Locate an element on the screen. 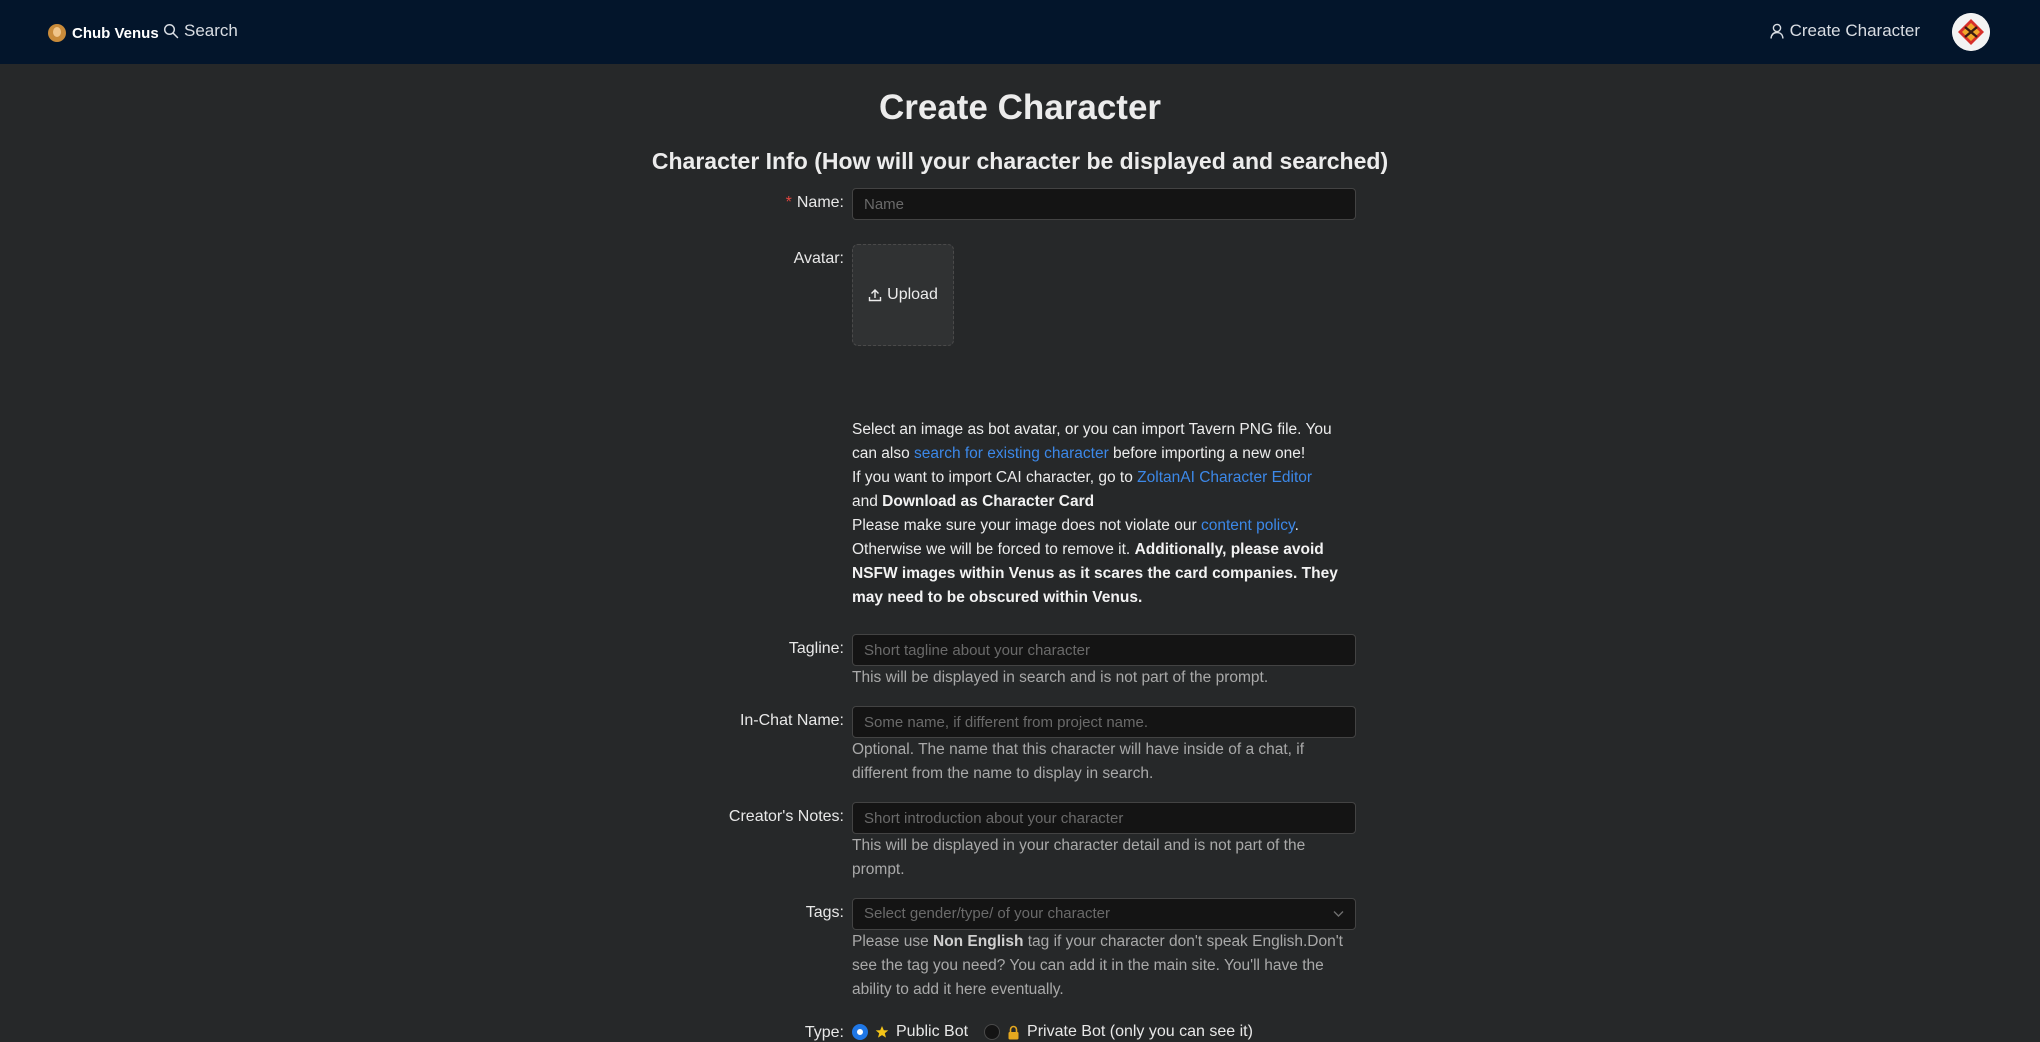 This screenshot has width=2040, height=1042. creators-notes-input is located at coordinates (1104, 818).